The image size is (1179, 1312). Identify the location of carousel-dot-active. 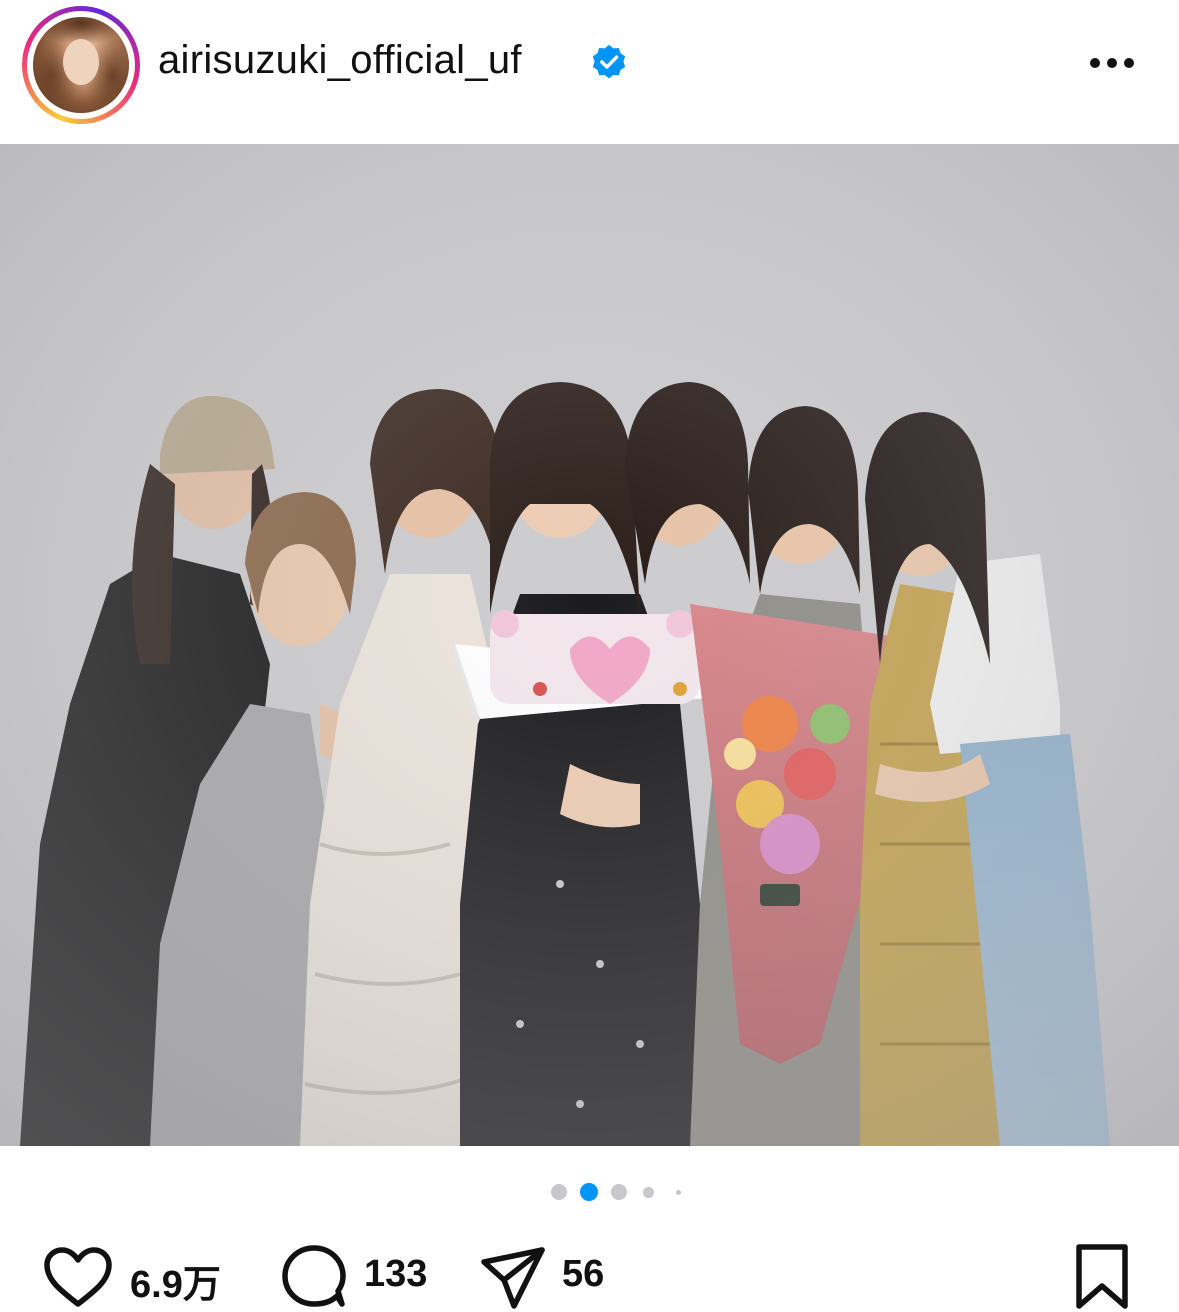
(589, 1192).